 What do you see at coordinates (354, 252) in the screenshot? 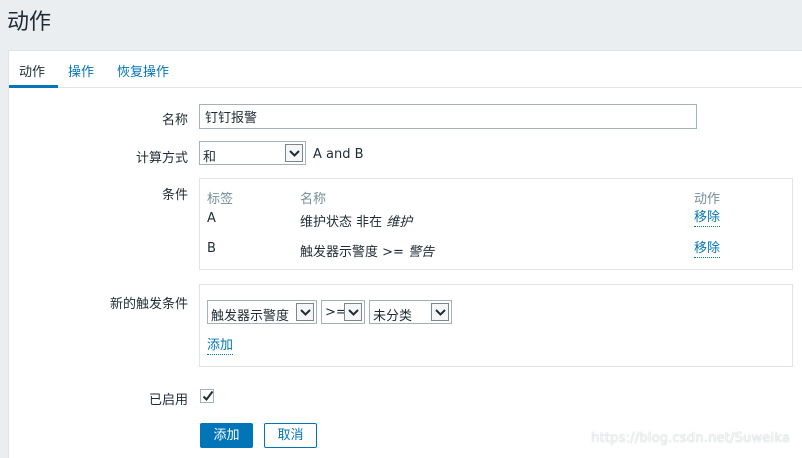
I see `condition-row-prefix: 触发器示警度 >=` at bounding box center [354, 252].